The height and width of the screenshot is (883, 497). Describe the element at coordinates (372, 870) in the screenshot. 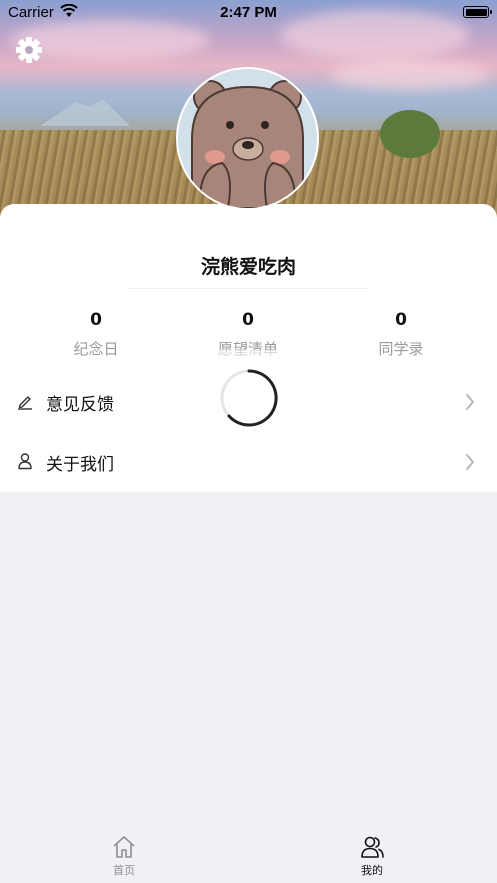

I see `tab-mine-label: 我的` at that location.